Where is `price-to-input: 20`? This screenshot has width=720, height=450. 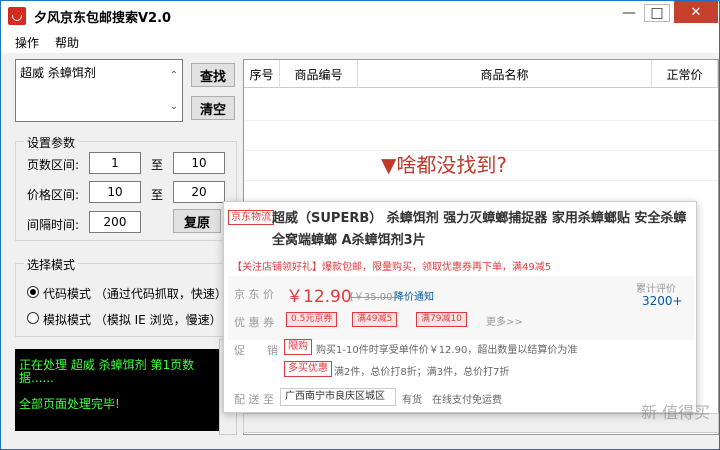
price-to-input: 20 is located at coordinates (199, 192).